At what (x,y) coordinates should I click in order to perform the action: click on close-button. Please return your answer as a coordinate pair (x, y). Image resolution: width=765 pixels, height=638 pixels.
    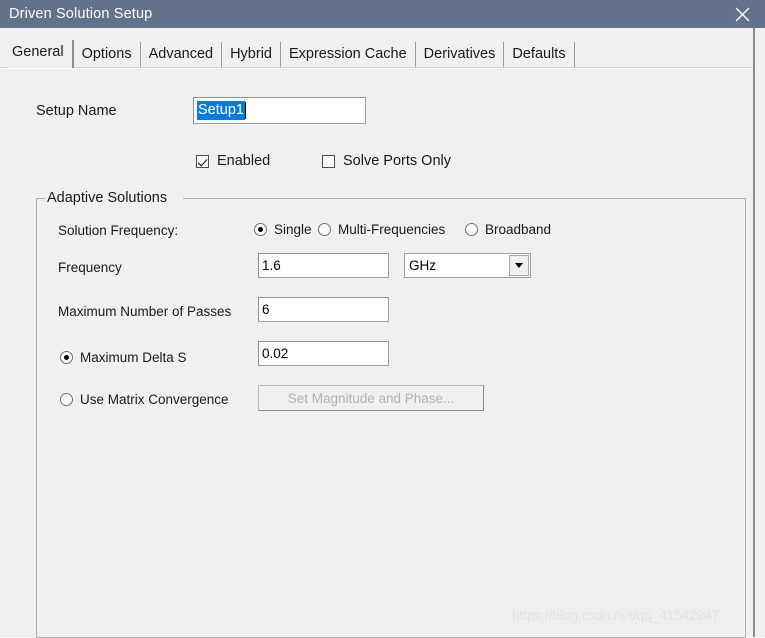
    Looking at the image, I should click on (742, 14).